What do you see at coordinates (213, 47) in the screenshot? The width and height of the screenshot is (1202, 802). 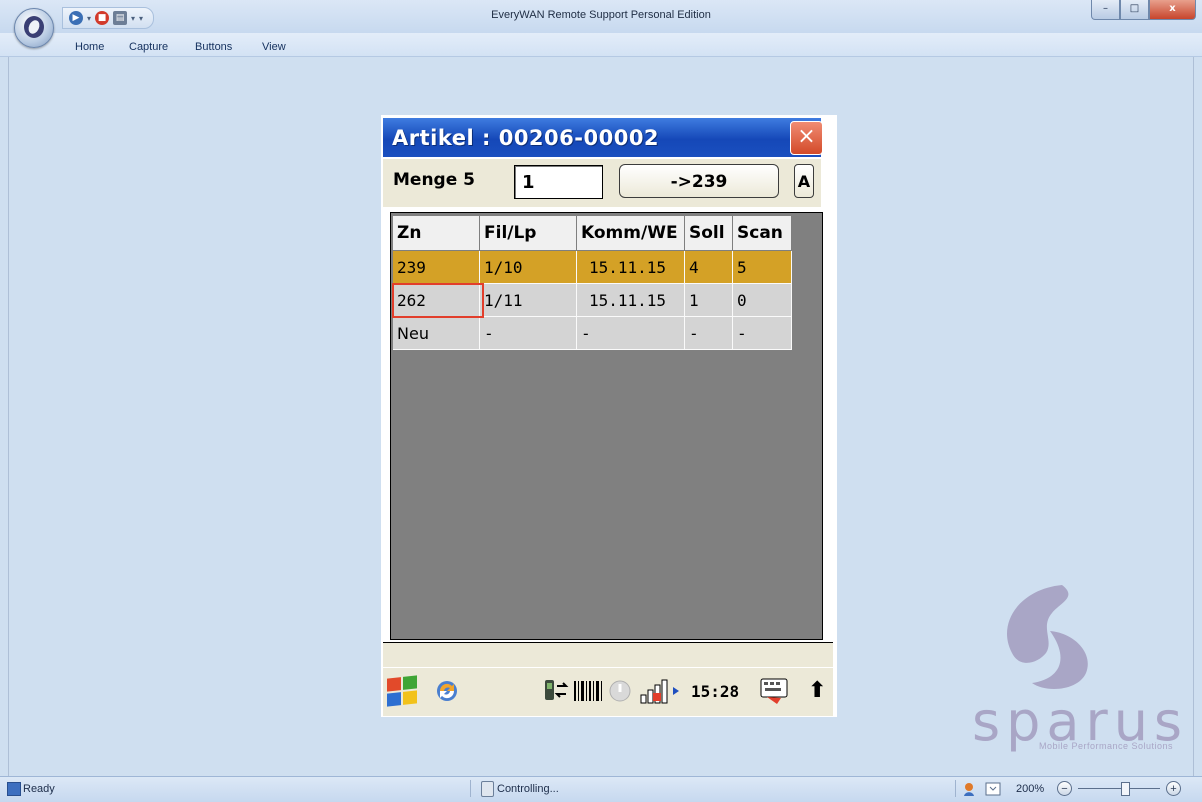 I see `menu-buttons: Buttons` at bounding box center [213, 47].